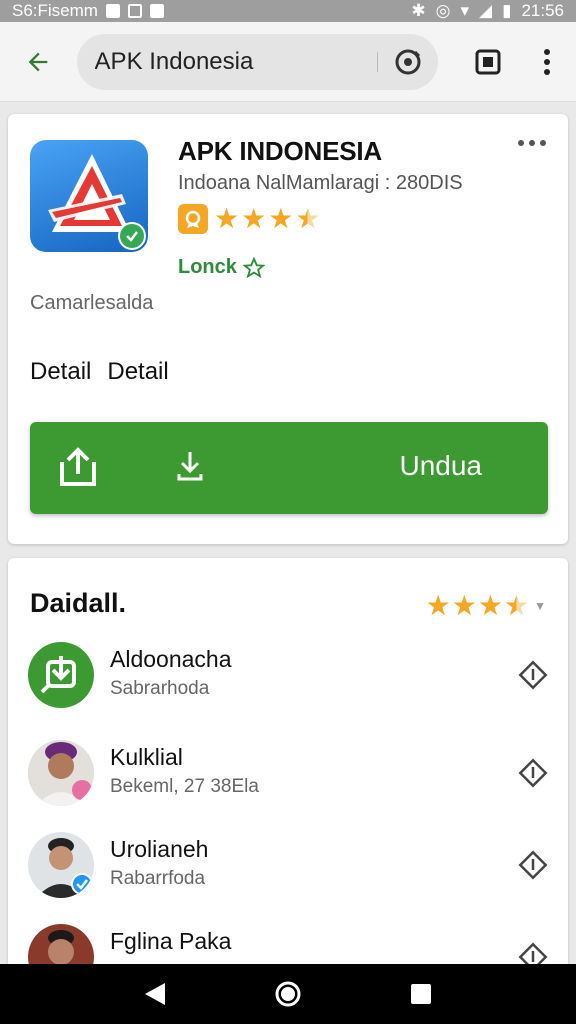 The height and width of the screenshot is (1024, 576). What do you see at coordinates (443, 10) in the screenshot?
I see `sync-icon: ◎` at bounding box center [443, 10].